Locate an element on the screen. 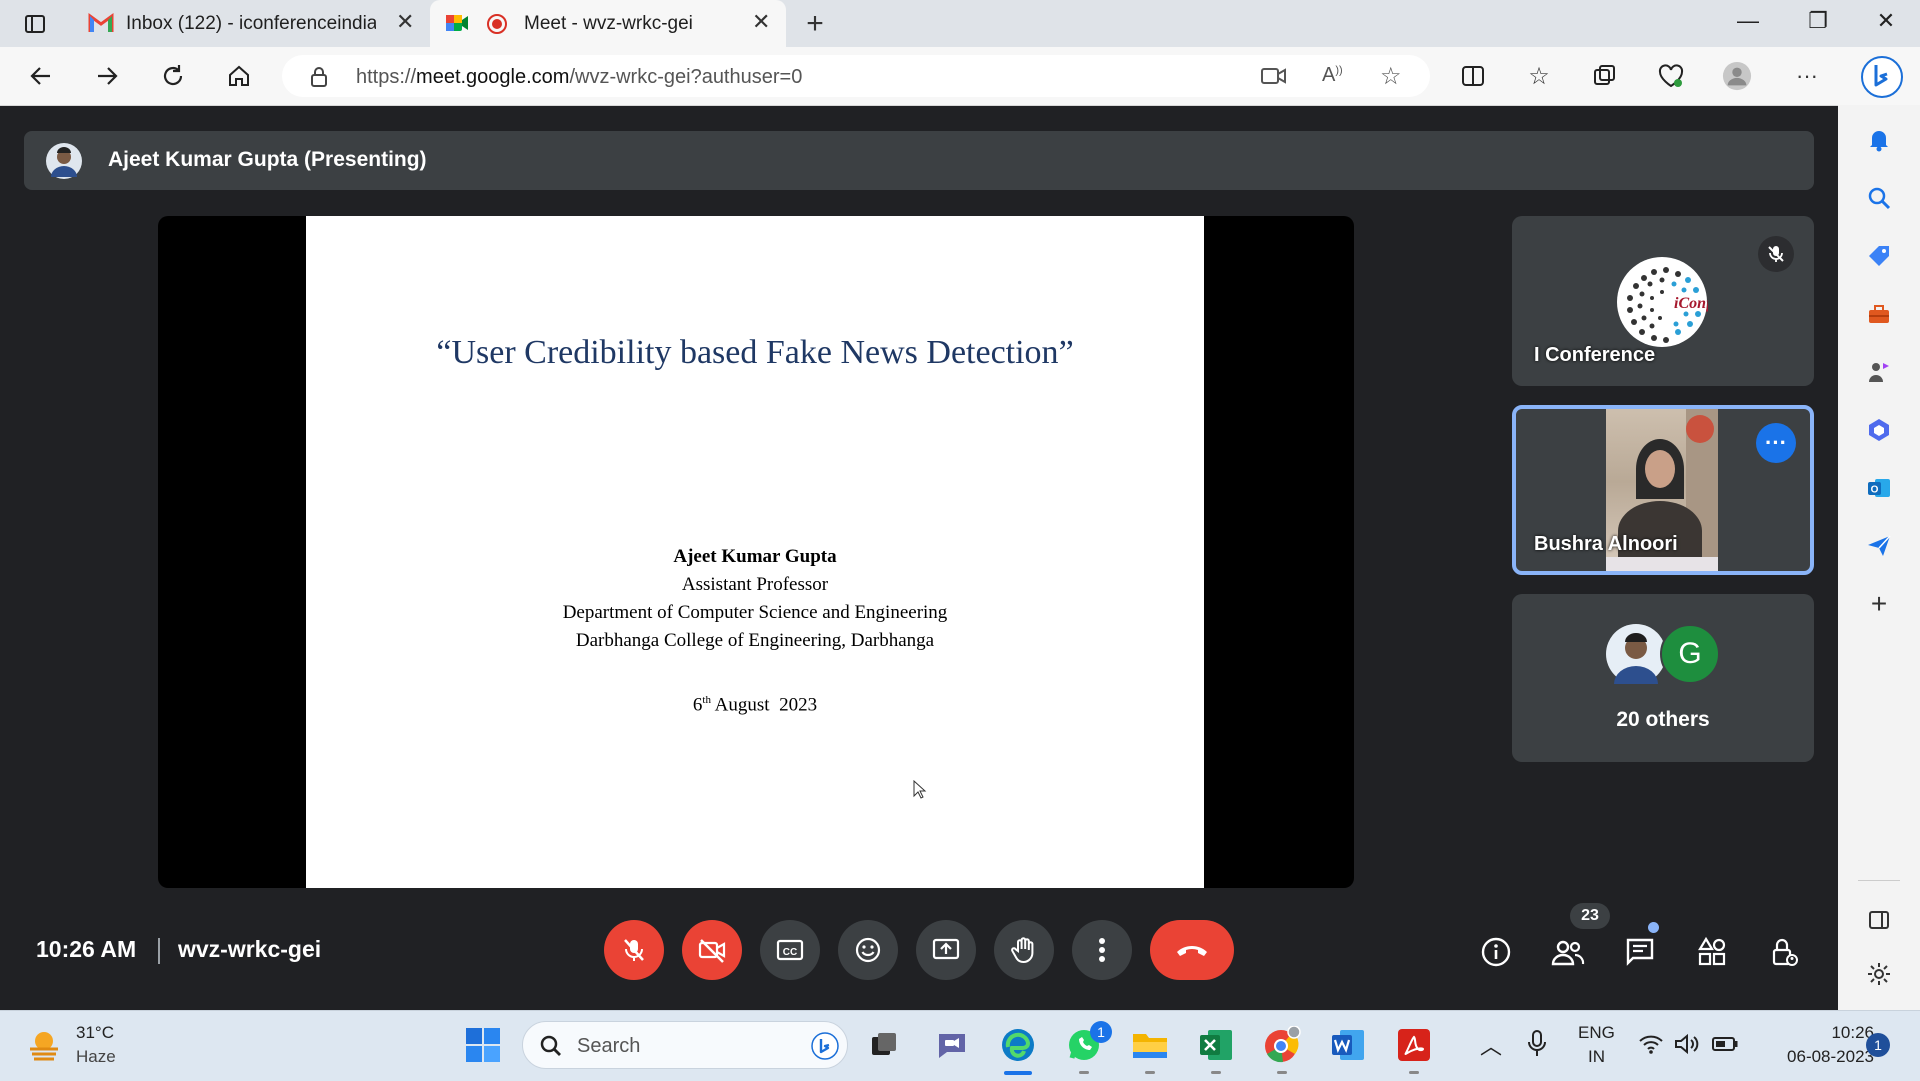 Image resolution: width=1920 pixels, height=1081 pixels. people-button is located at coordinates (1568, 952).